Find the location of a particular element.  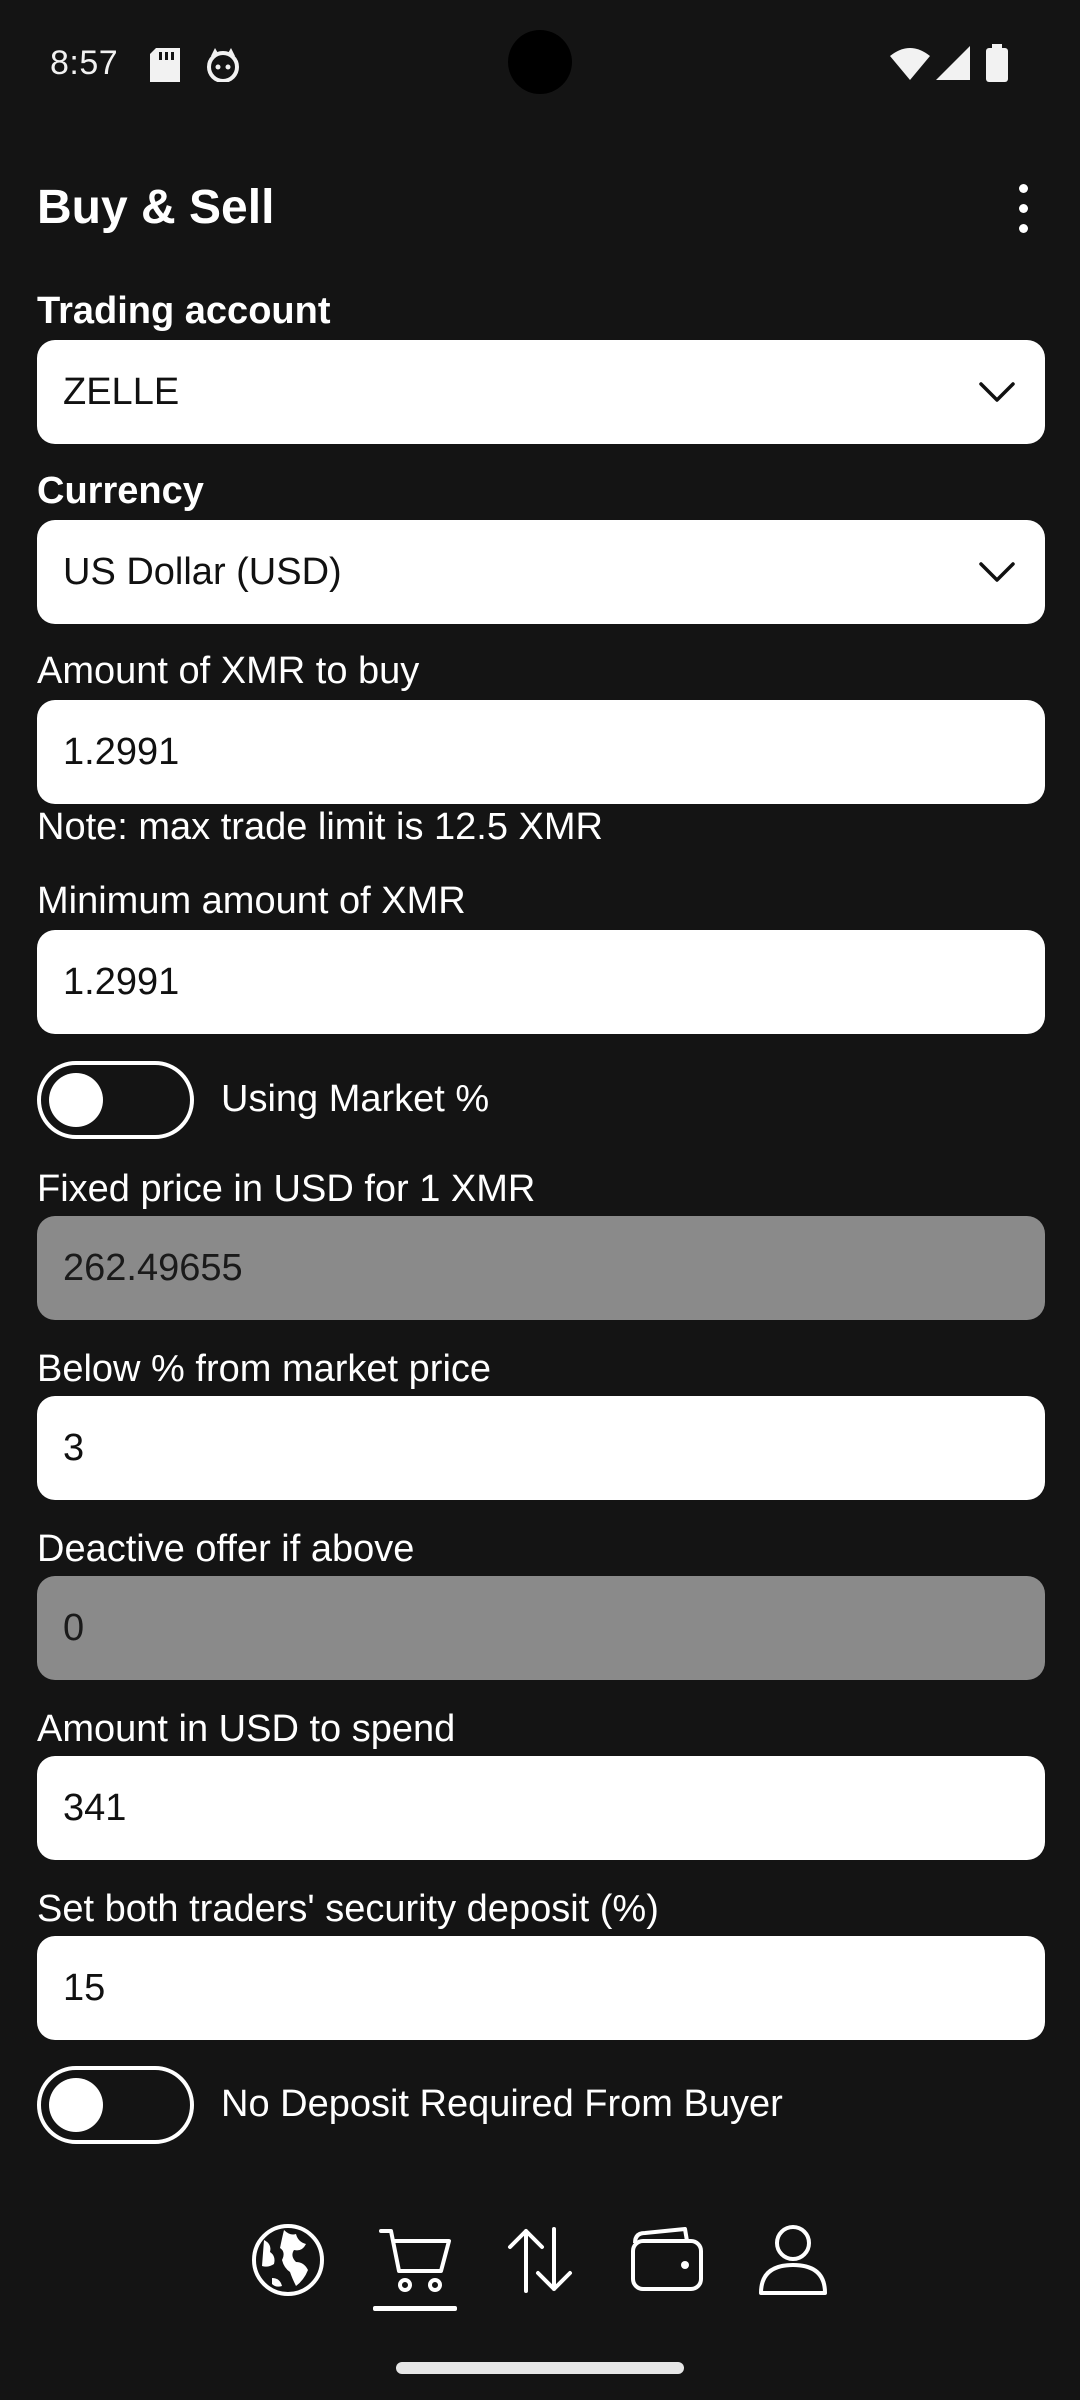

currency-value: US Dollar (USD) is located at coordinates (202, 571).